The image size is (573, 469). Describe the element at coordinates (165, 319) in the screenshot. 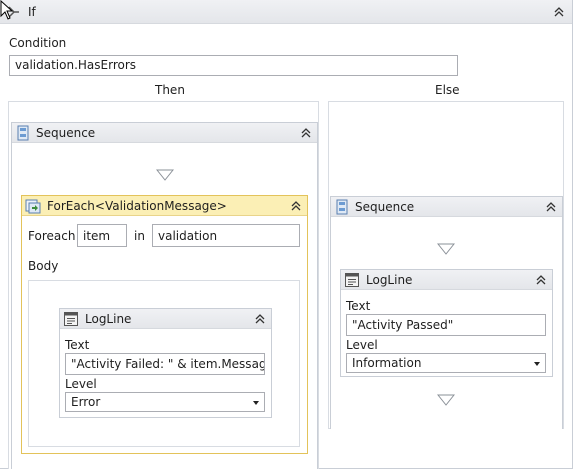

I see `logline-failed-header: LogLine` at that location.